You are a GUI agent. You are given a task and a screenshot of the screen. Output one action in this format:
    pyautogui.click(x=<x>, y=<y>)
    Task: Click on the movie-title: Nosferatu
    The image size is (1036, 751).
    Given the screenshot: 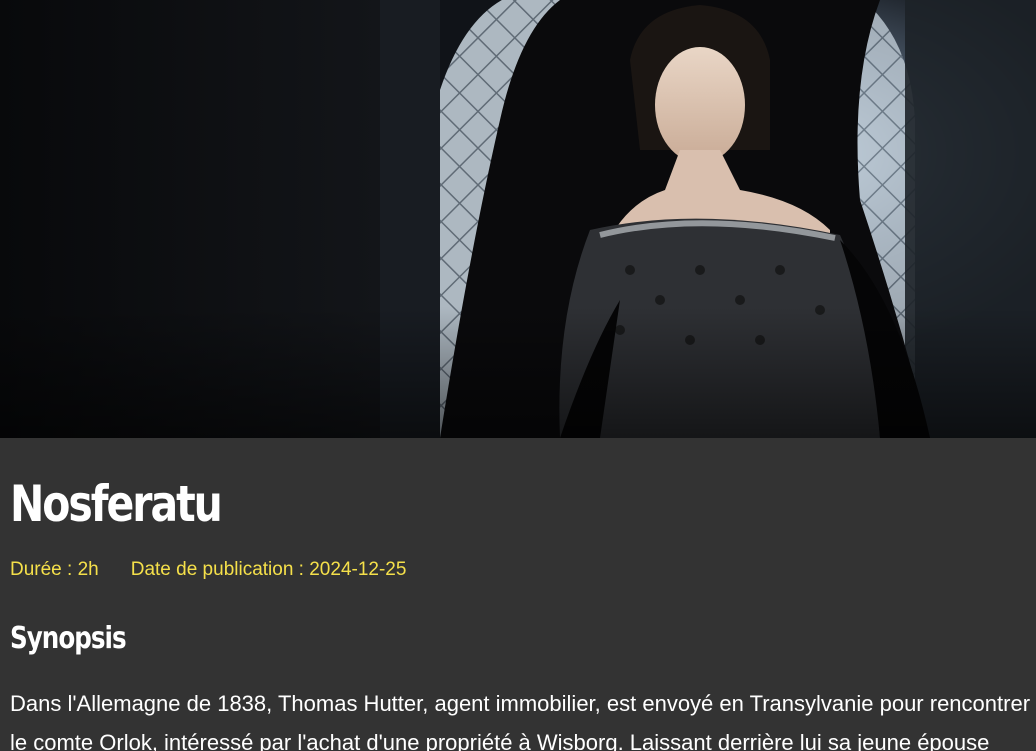 What is the action you would take?
    pyautogui.click(x=116, y=504)
    